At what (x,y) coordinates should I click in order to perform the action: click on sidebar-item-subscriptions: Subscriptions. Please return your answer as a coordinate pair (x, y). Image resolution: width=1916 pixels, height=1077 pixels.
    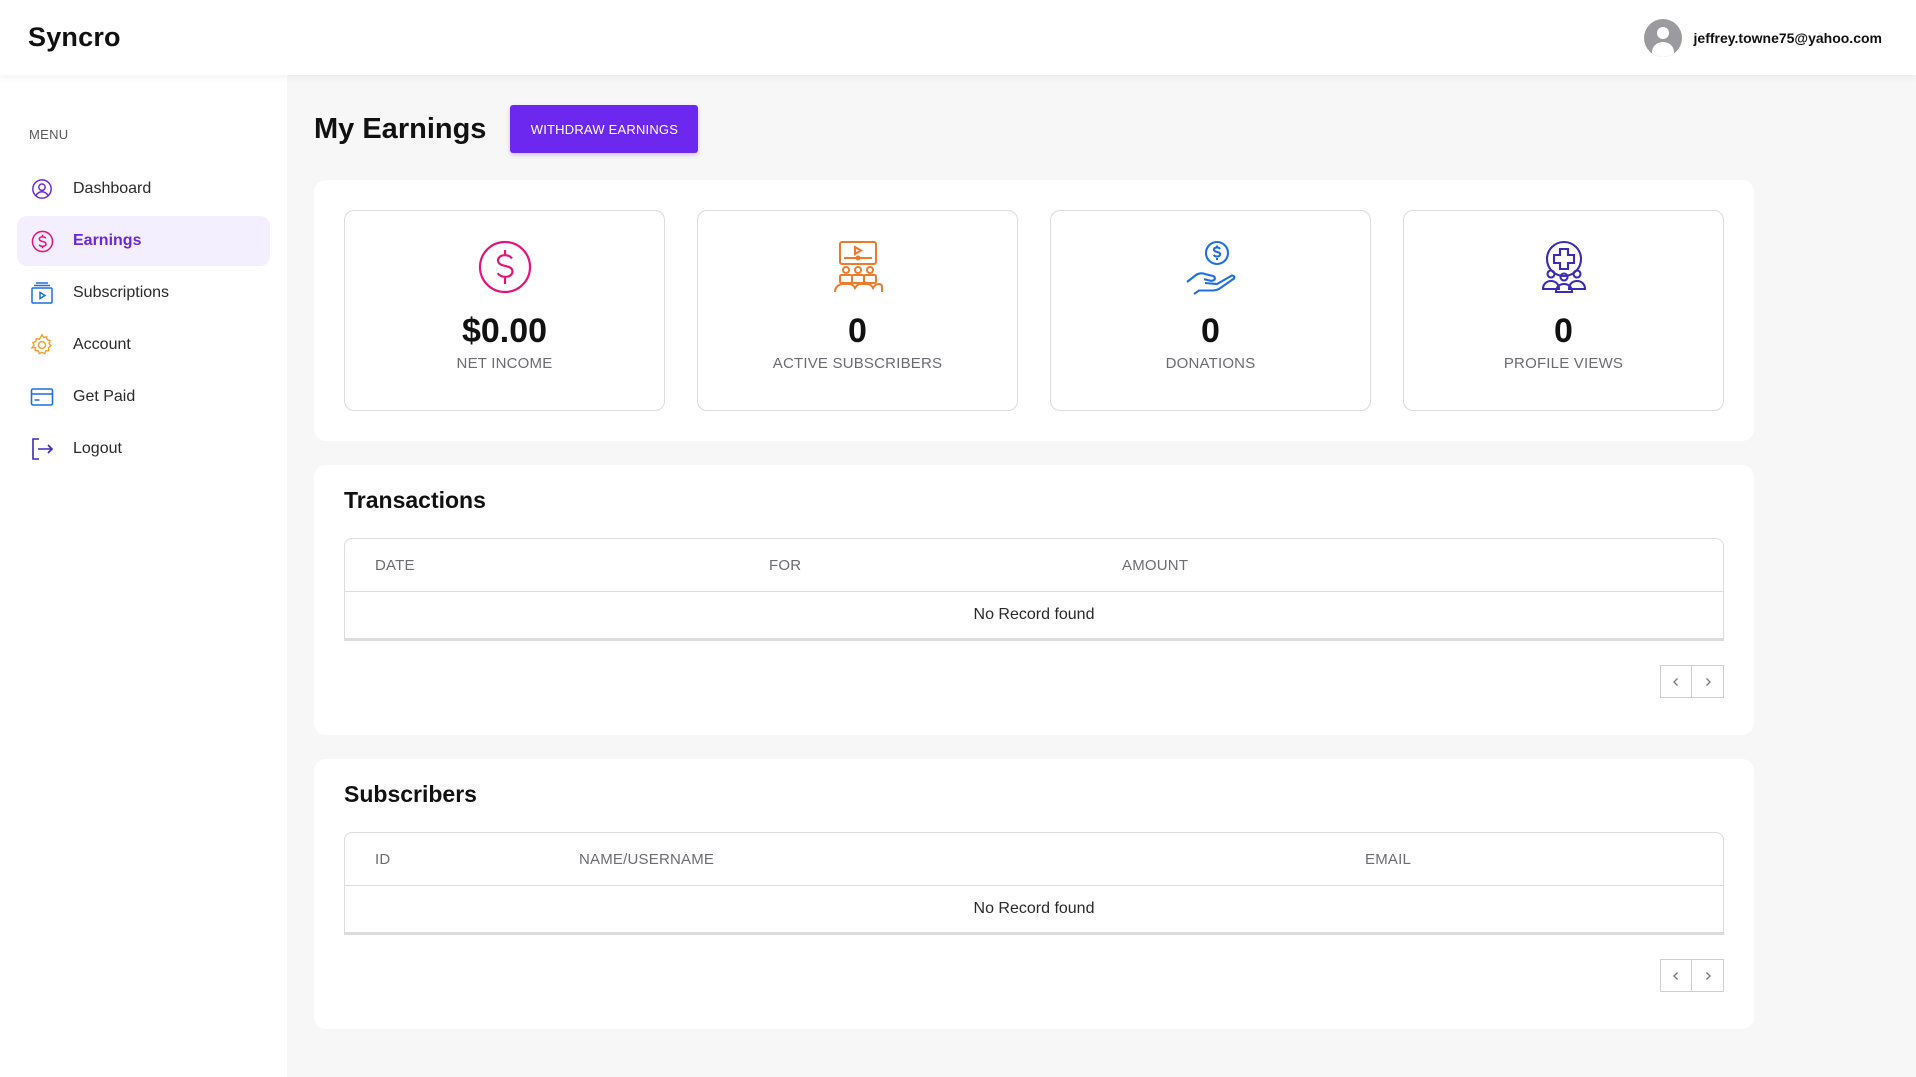
    Looking at the image, I should click on (143, 293).